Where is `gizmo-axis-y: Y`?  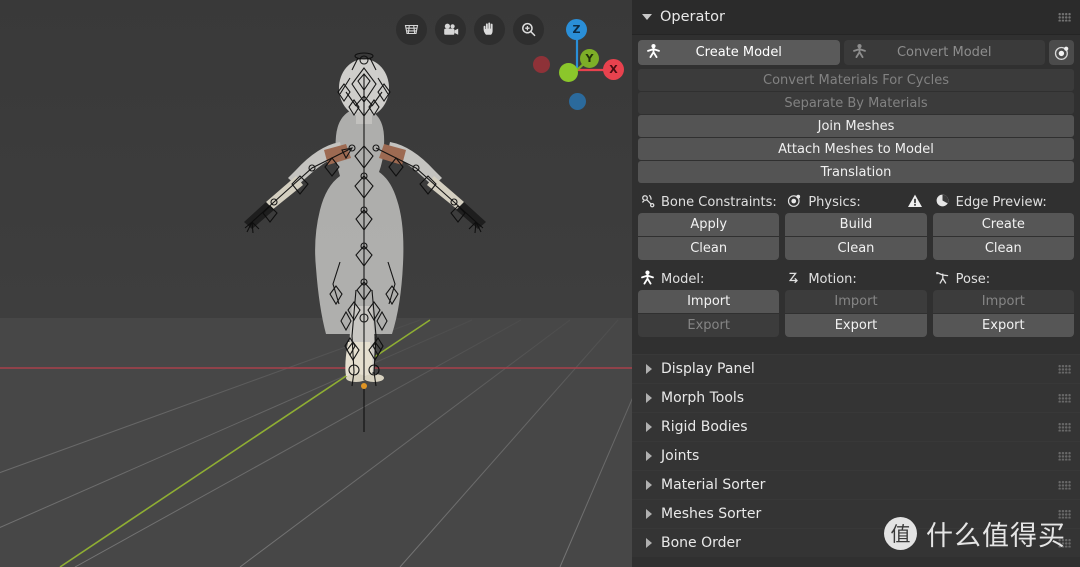
gizmo-axis-y: Y is located at coordinates (589, 58).